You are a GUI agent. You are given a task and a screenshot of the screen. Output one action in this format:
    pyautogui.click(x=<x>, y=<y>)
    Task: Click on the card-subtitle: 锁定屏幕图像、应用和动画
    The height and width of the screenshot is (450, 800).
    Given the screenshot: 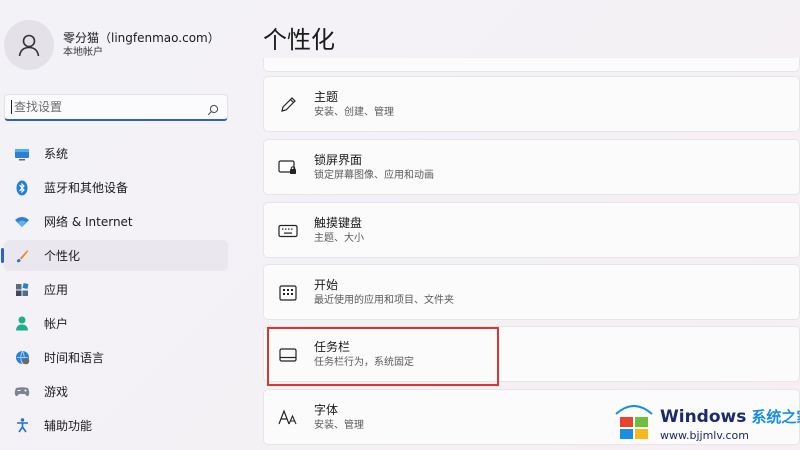 What is the action you would take?
    pyautogui.click(x=374, y=175)
    